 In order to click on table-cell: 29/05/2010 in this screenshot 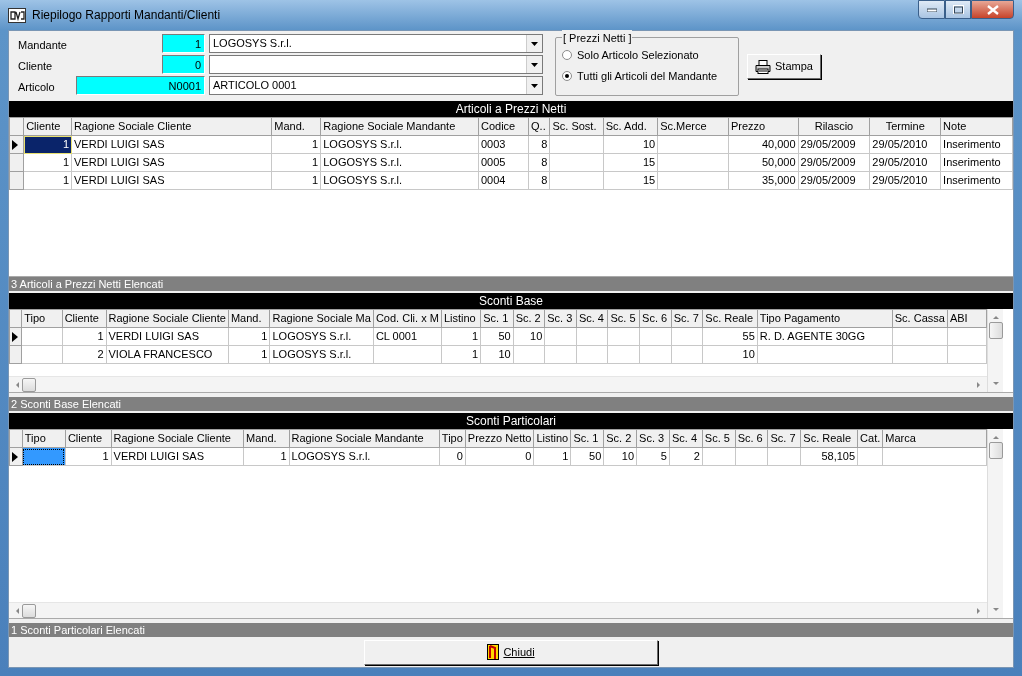, I will do `click(905, 144)`.